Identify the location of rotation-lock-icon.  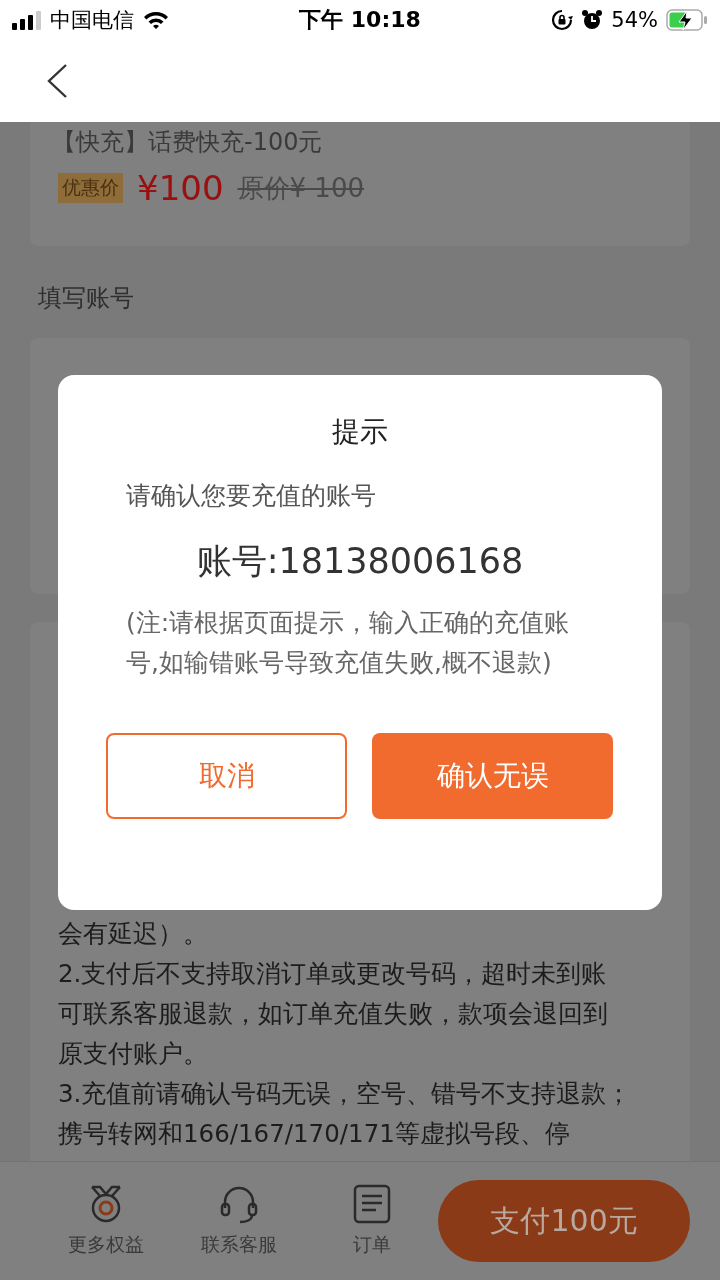
(562, 20).